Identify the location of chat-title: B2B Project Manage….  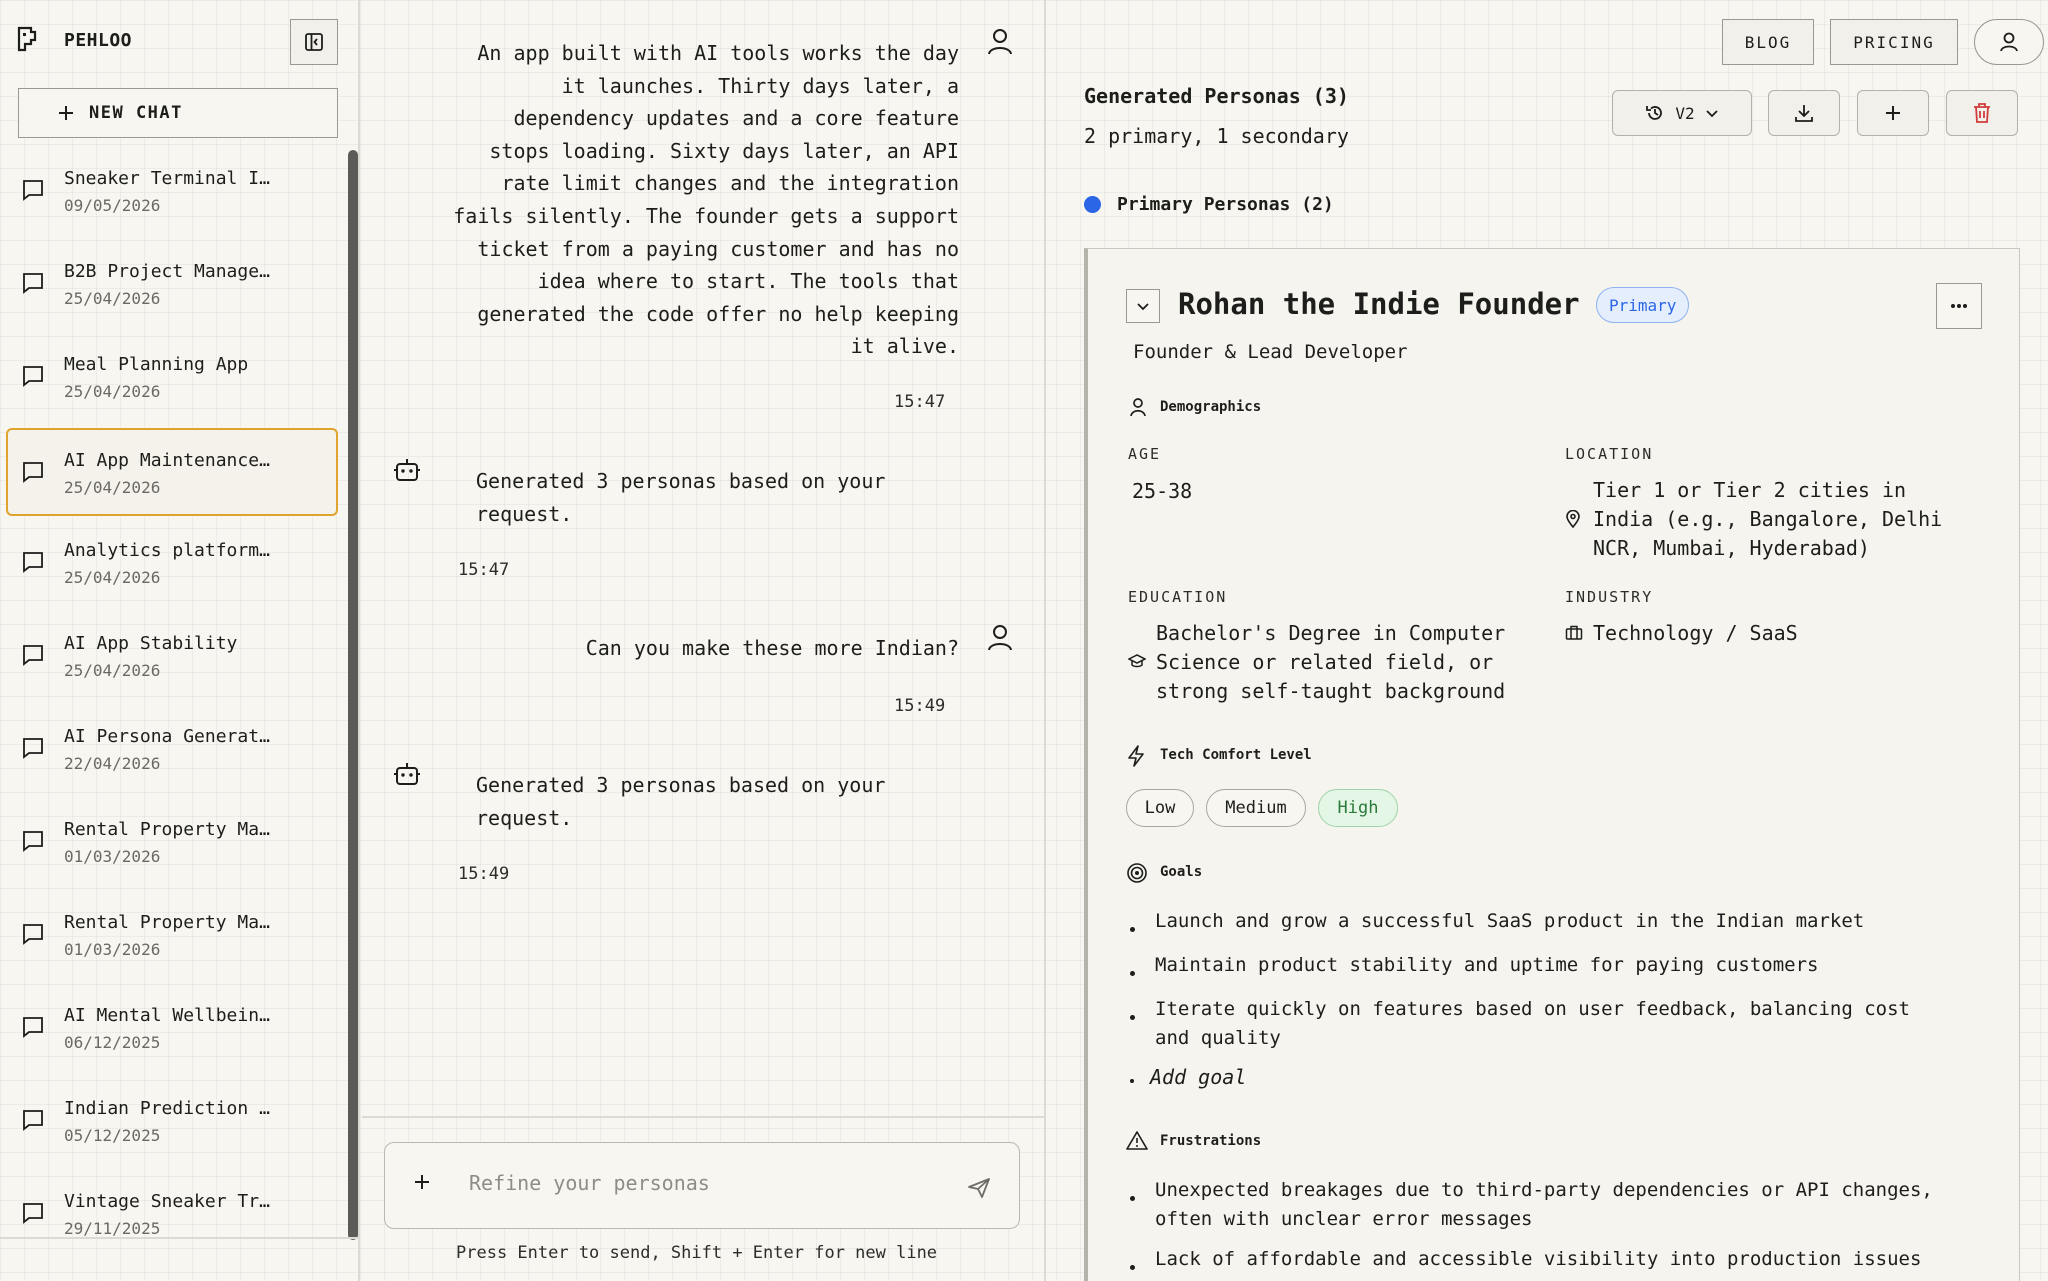
(167, 271).